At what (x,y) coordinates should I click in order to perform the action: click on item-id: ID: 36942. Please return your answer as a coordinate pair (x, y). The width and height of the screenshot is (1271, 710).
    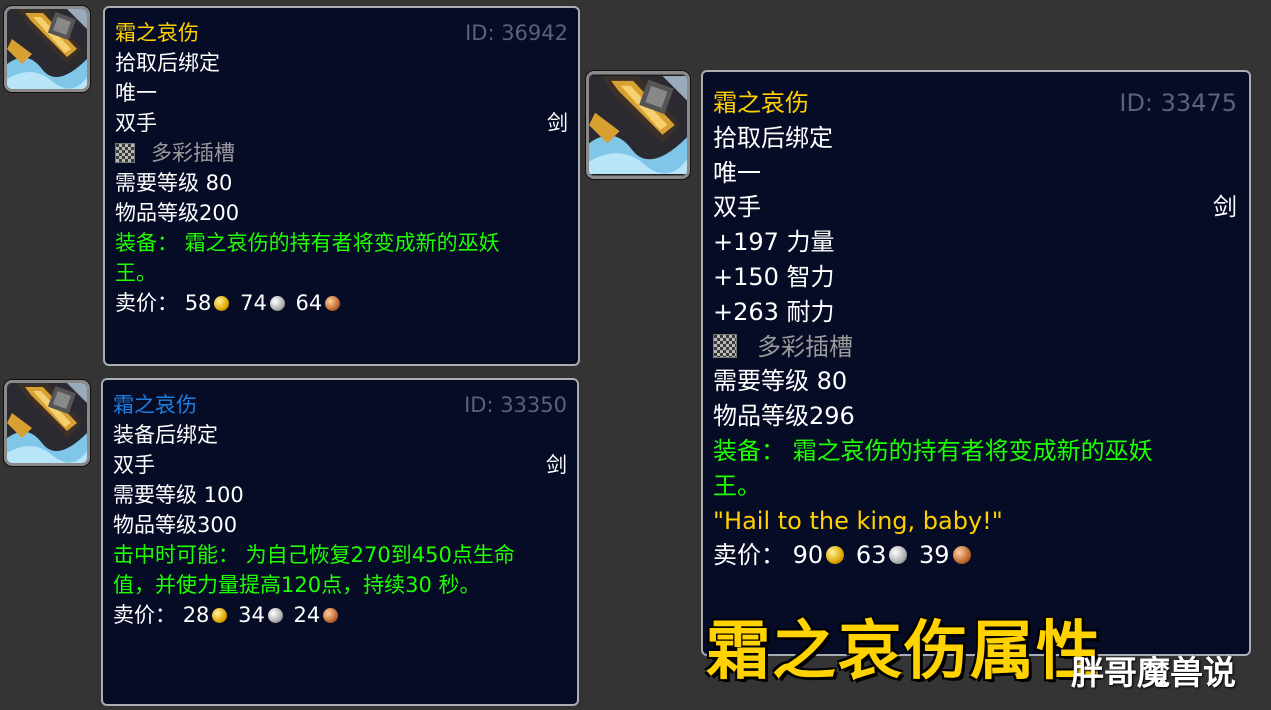
    Looking at the image, I should click on (516, 33).